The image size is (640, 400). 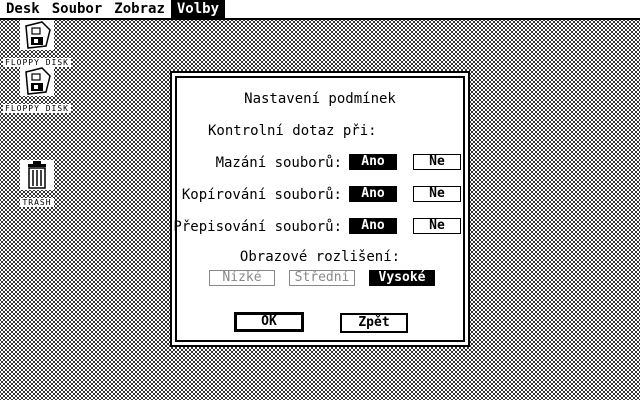 What do you see at coordinates (292, 131) in the screenshot?
I see `dialog-subtitle: Kontrolní dotaz při:` at bounding box center [292, 131].